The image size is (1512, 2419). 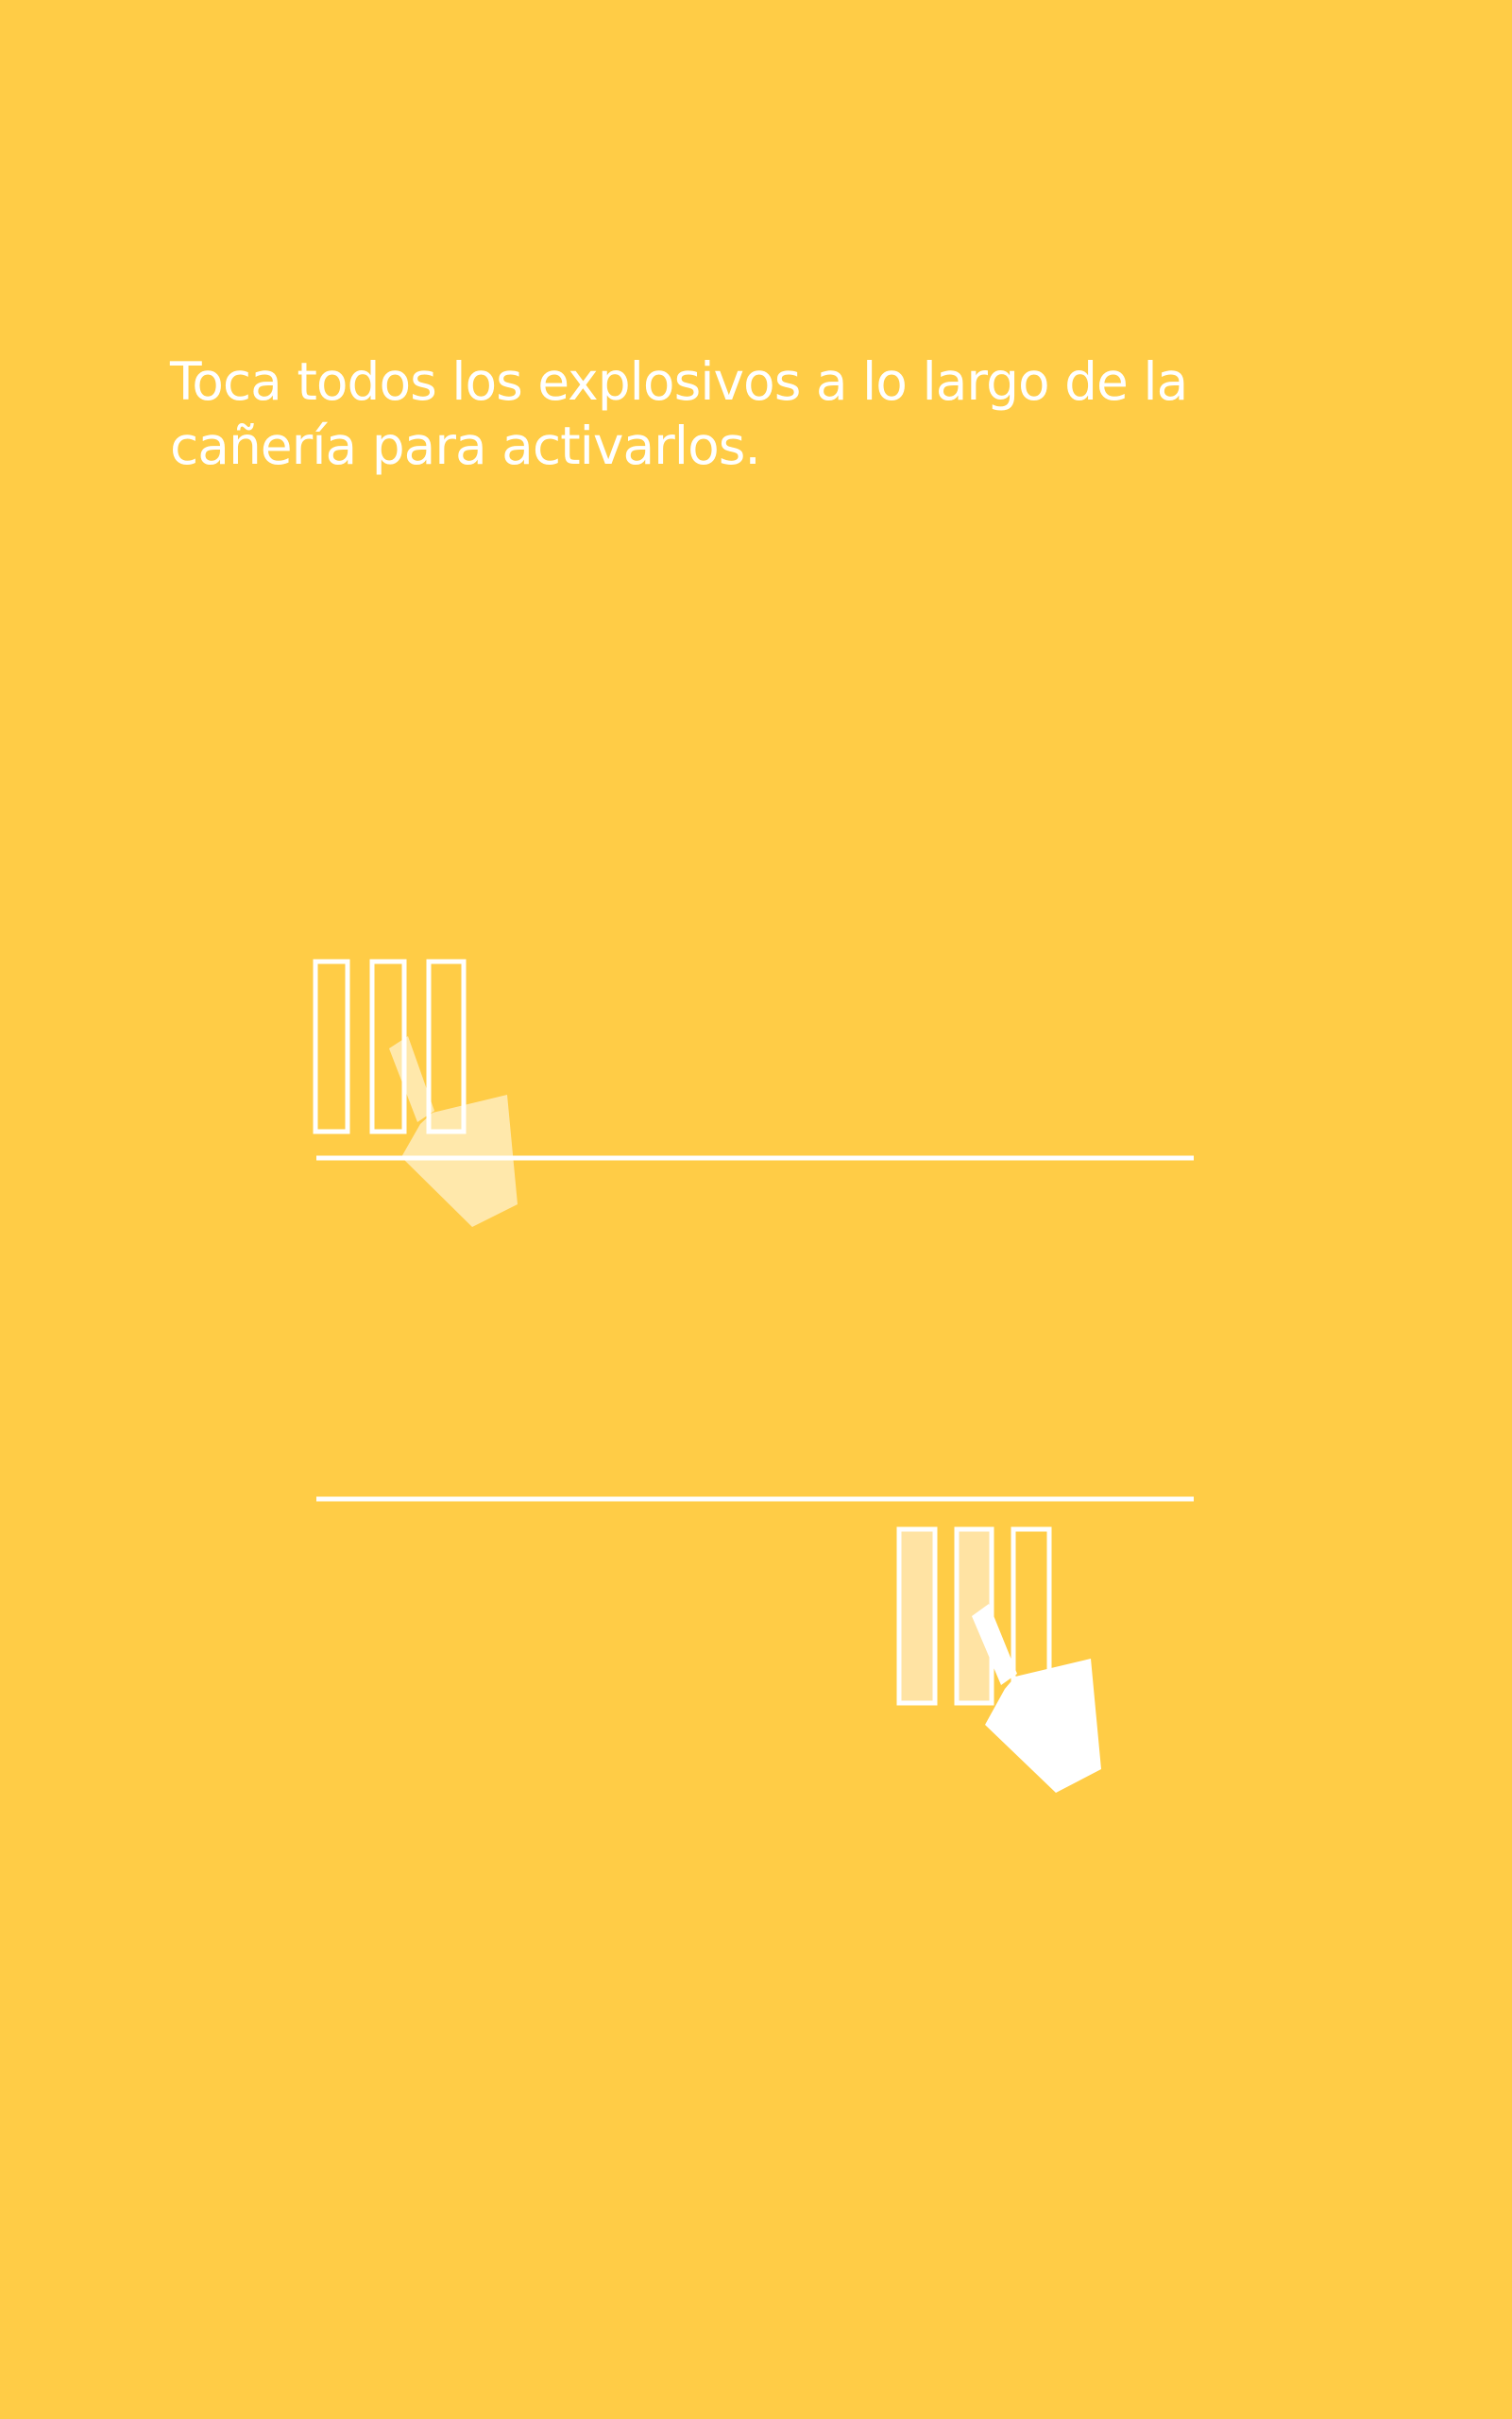 I want to click on explosive-charge-group-top, so click(x=390, y=1046).